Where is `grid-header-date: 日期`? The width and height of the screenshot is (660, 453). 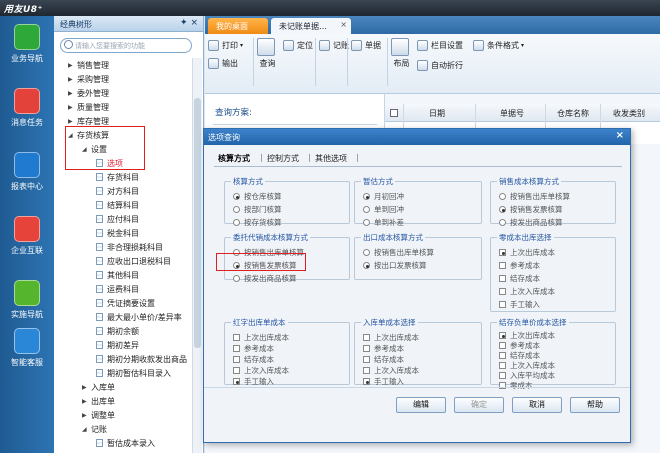 grid-header-date: 日期 is located at coordinates (437, 113).